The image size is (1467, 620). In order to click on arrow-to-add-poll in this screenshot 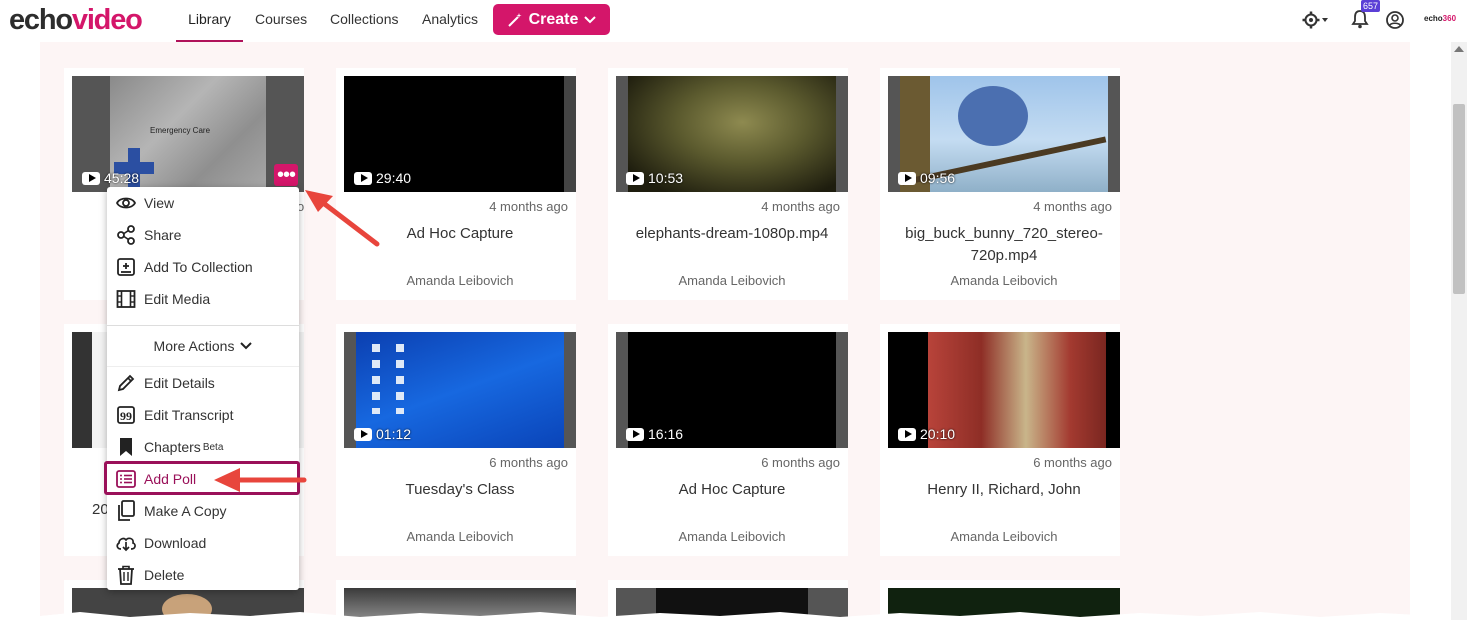, I will do `click(260, 480)`.